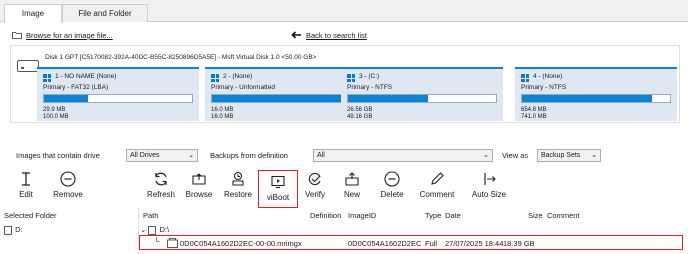  Describe the element at coordinates (76, 87) in the screenshot. I see `partition-type: Primary - FAT32 (LBA)` at that location.